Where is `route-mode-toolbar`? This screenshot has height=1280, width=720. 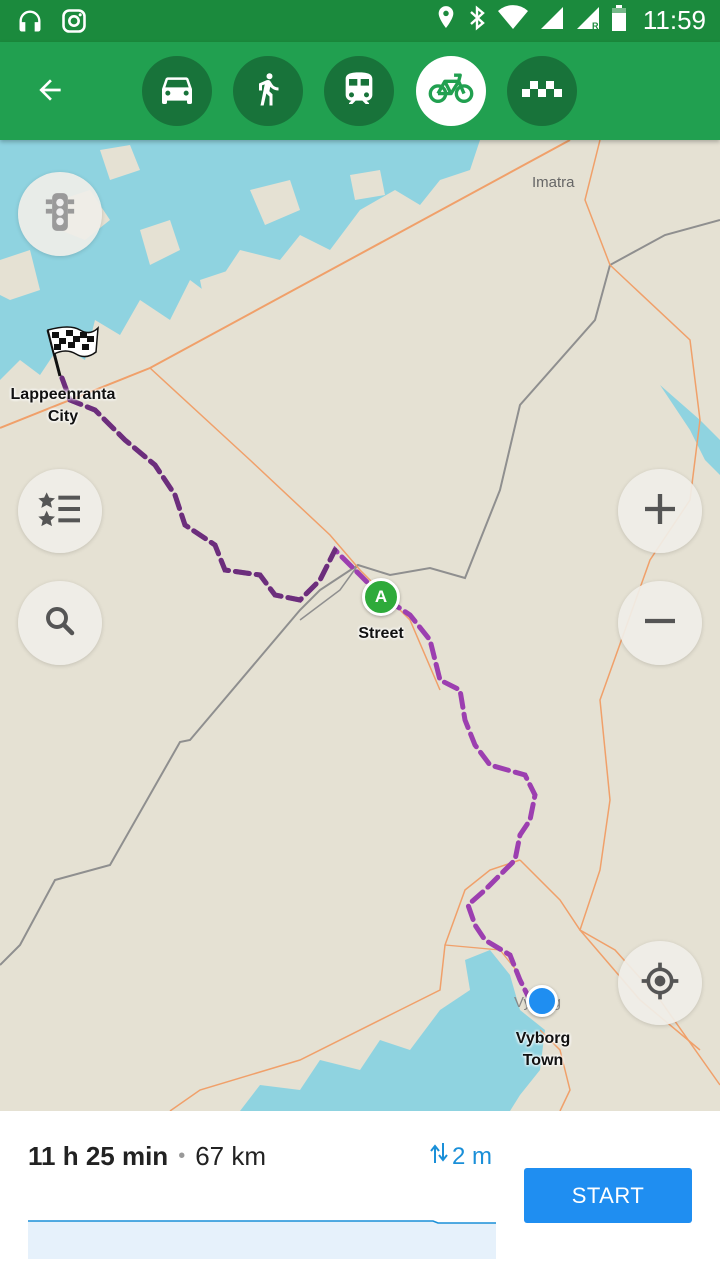 route-mode-toolbar is located at coordinates (360, 91).